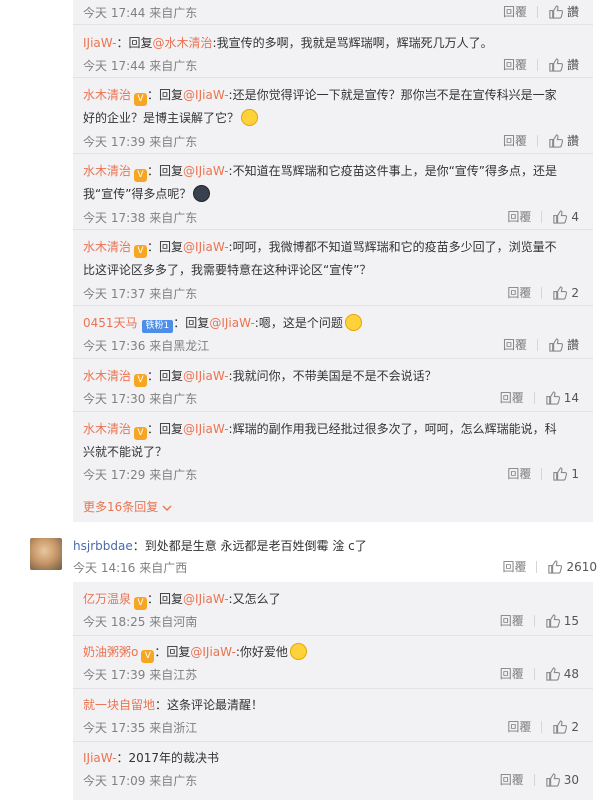  Describe the element at coordinates (209, 705) in the screenshot. I see `reply-content: ：这条评论最清醒！` at that location.